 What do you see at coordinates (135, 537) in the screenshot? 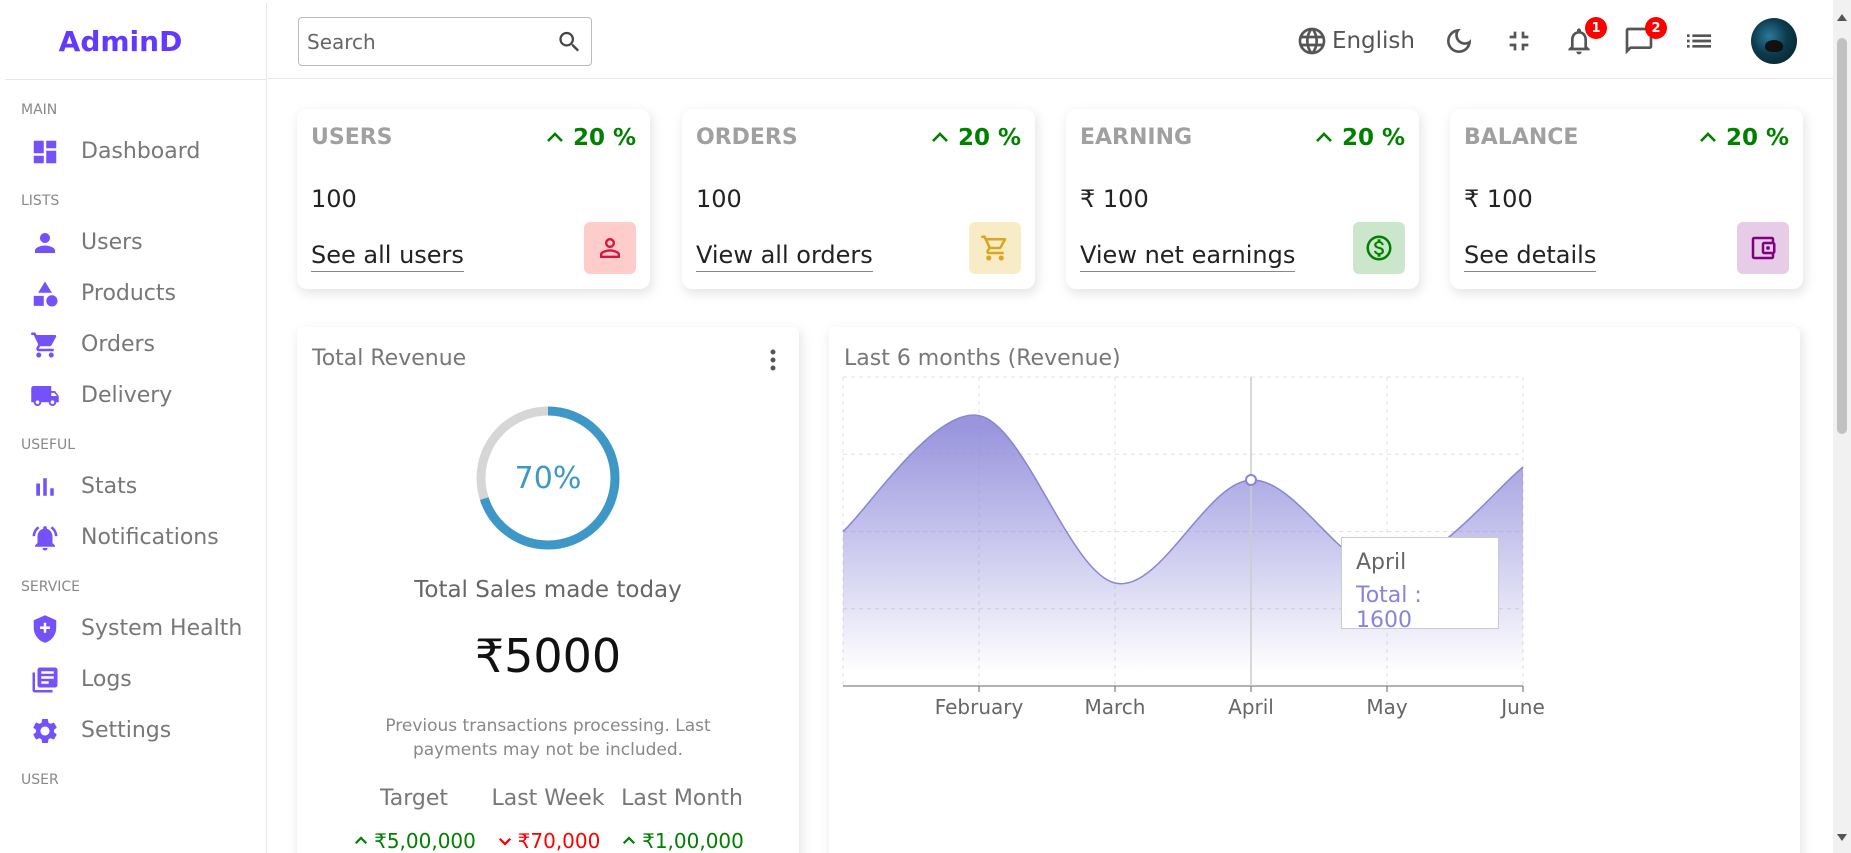
I see `sidebar-item-notifications: Notifications` at bounding box center [135, 537].